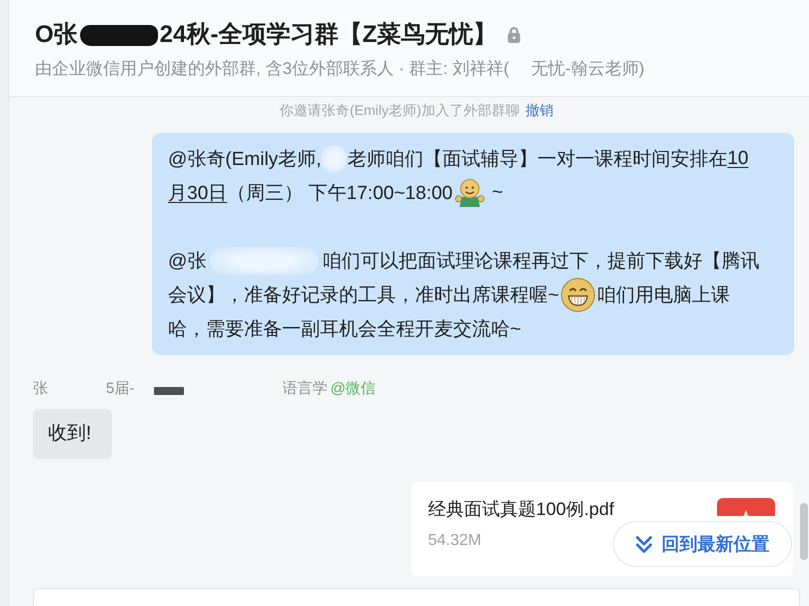  What do you see at coordinates (72, 434) in the screenshot?
I see `message-bubble: 收到!` at bounding box center [72, 434].